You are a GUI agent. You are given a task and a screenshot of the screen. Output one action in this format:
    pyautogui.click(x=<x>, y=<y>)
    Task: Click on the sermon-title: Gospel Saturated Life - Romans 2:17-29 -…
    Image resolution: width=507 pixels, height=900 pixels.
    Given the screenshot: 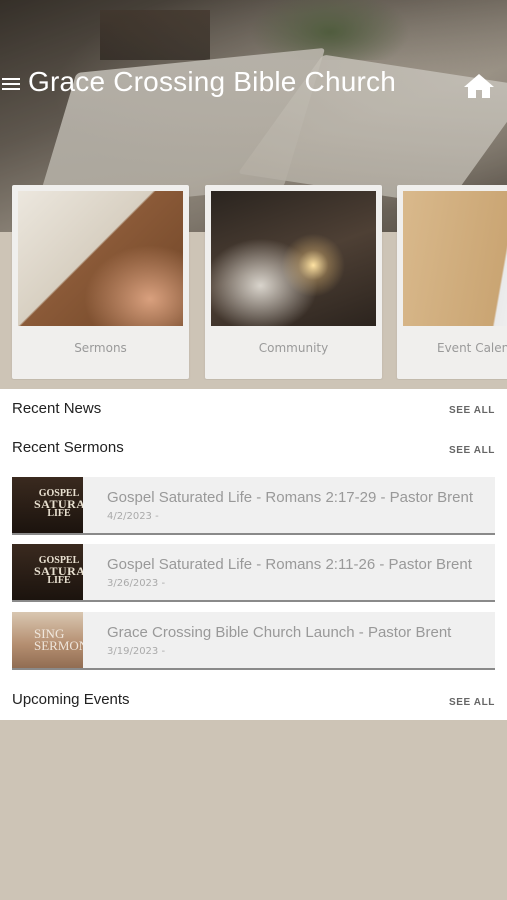 What is the action you would take?
    pyautogui.click(x=290, y=497)
    